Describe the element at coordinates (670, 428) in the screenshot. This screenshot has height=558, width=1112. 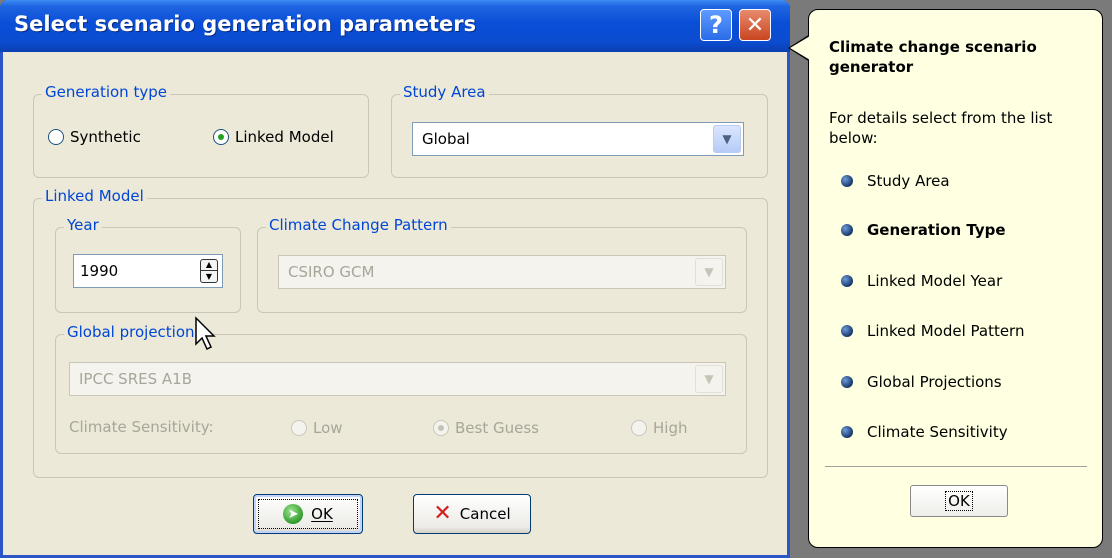
I see `radio-high-label: High` at that location.